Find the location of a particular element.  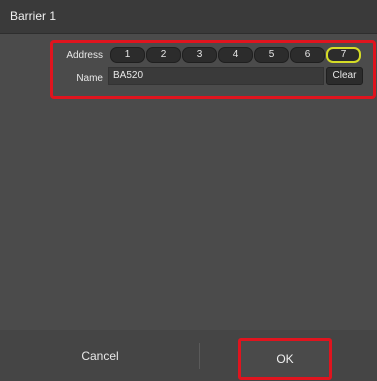

name-input: BA520 is located at coordinates (216, 76).